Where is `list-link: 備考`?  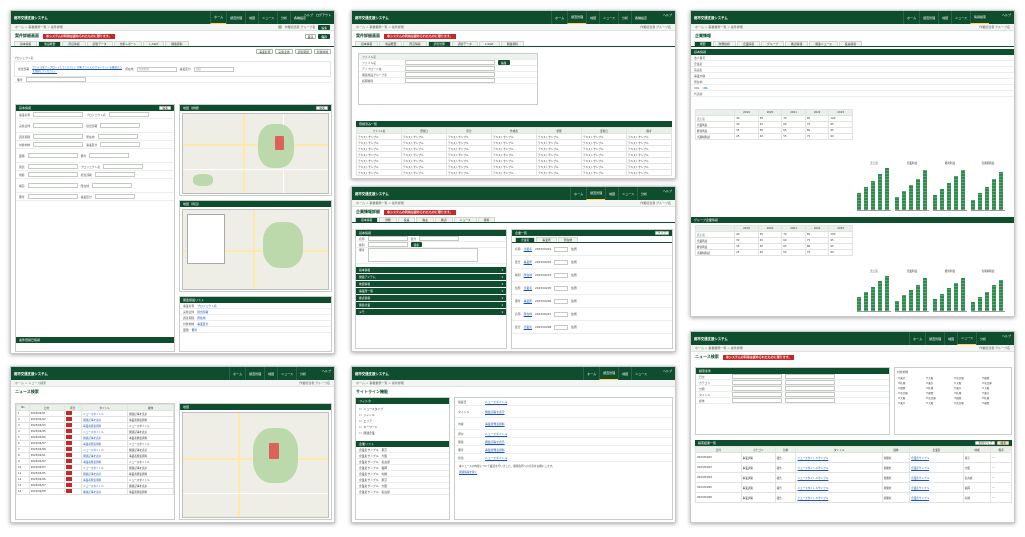
list-link: 備考 is located at coordinates (195, 330).